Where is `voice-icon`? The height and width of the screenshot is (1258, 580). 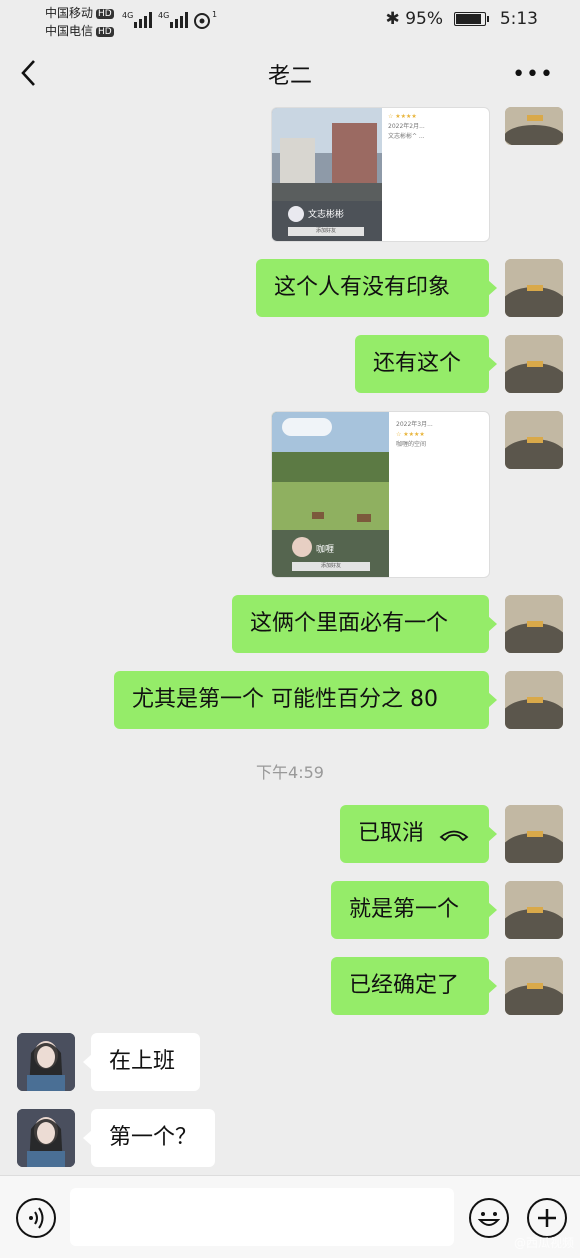
voice-icon is located at coordinates (36, 1218).